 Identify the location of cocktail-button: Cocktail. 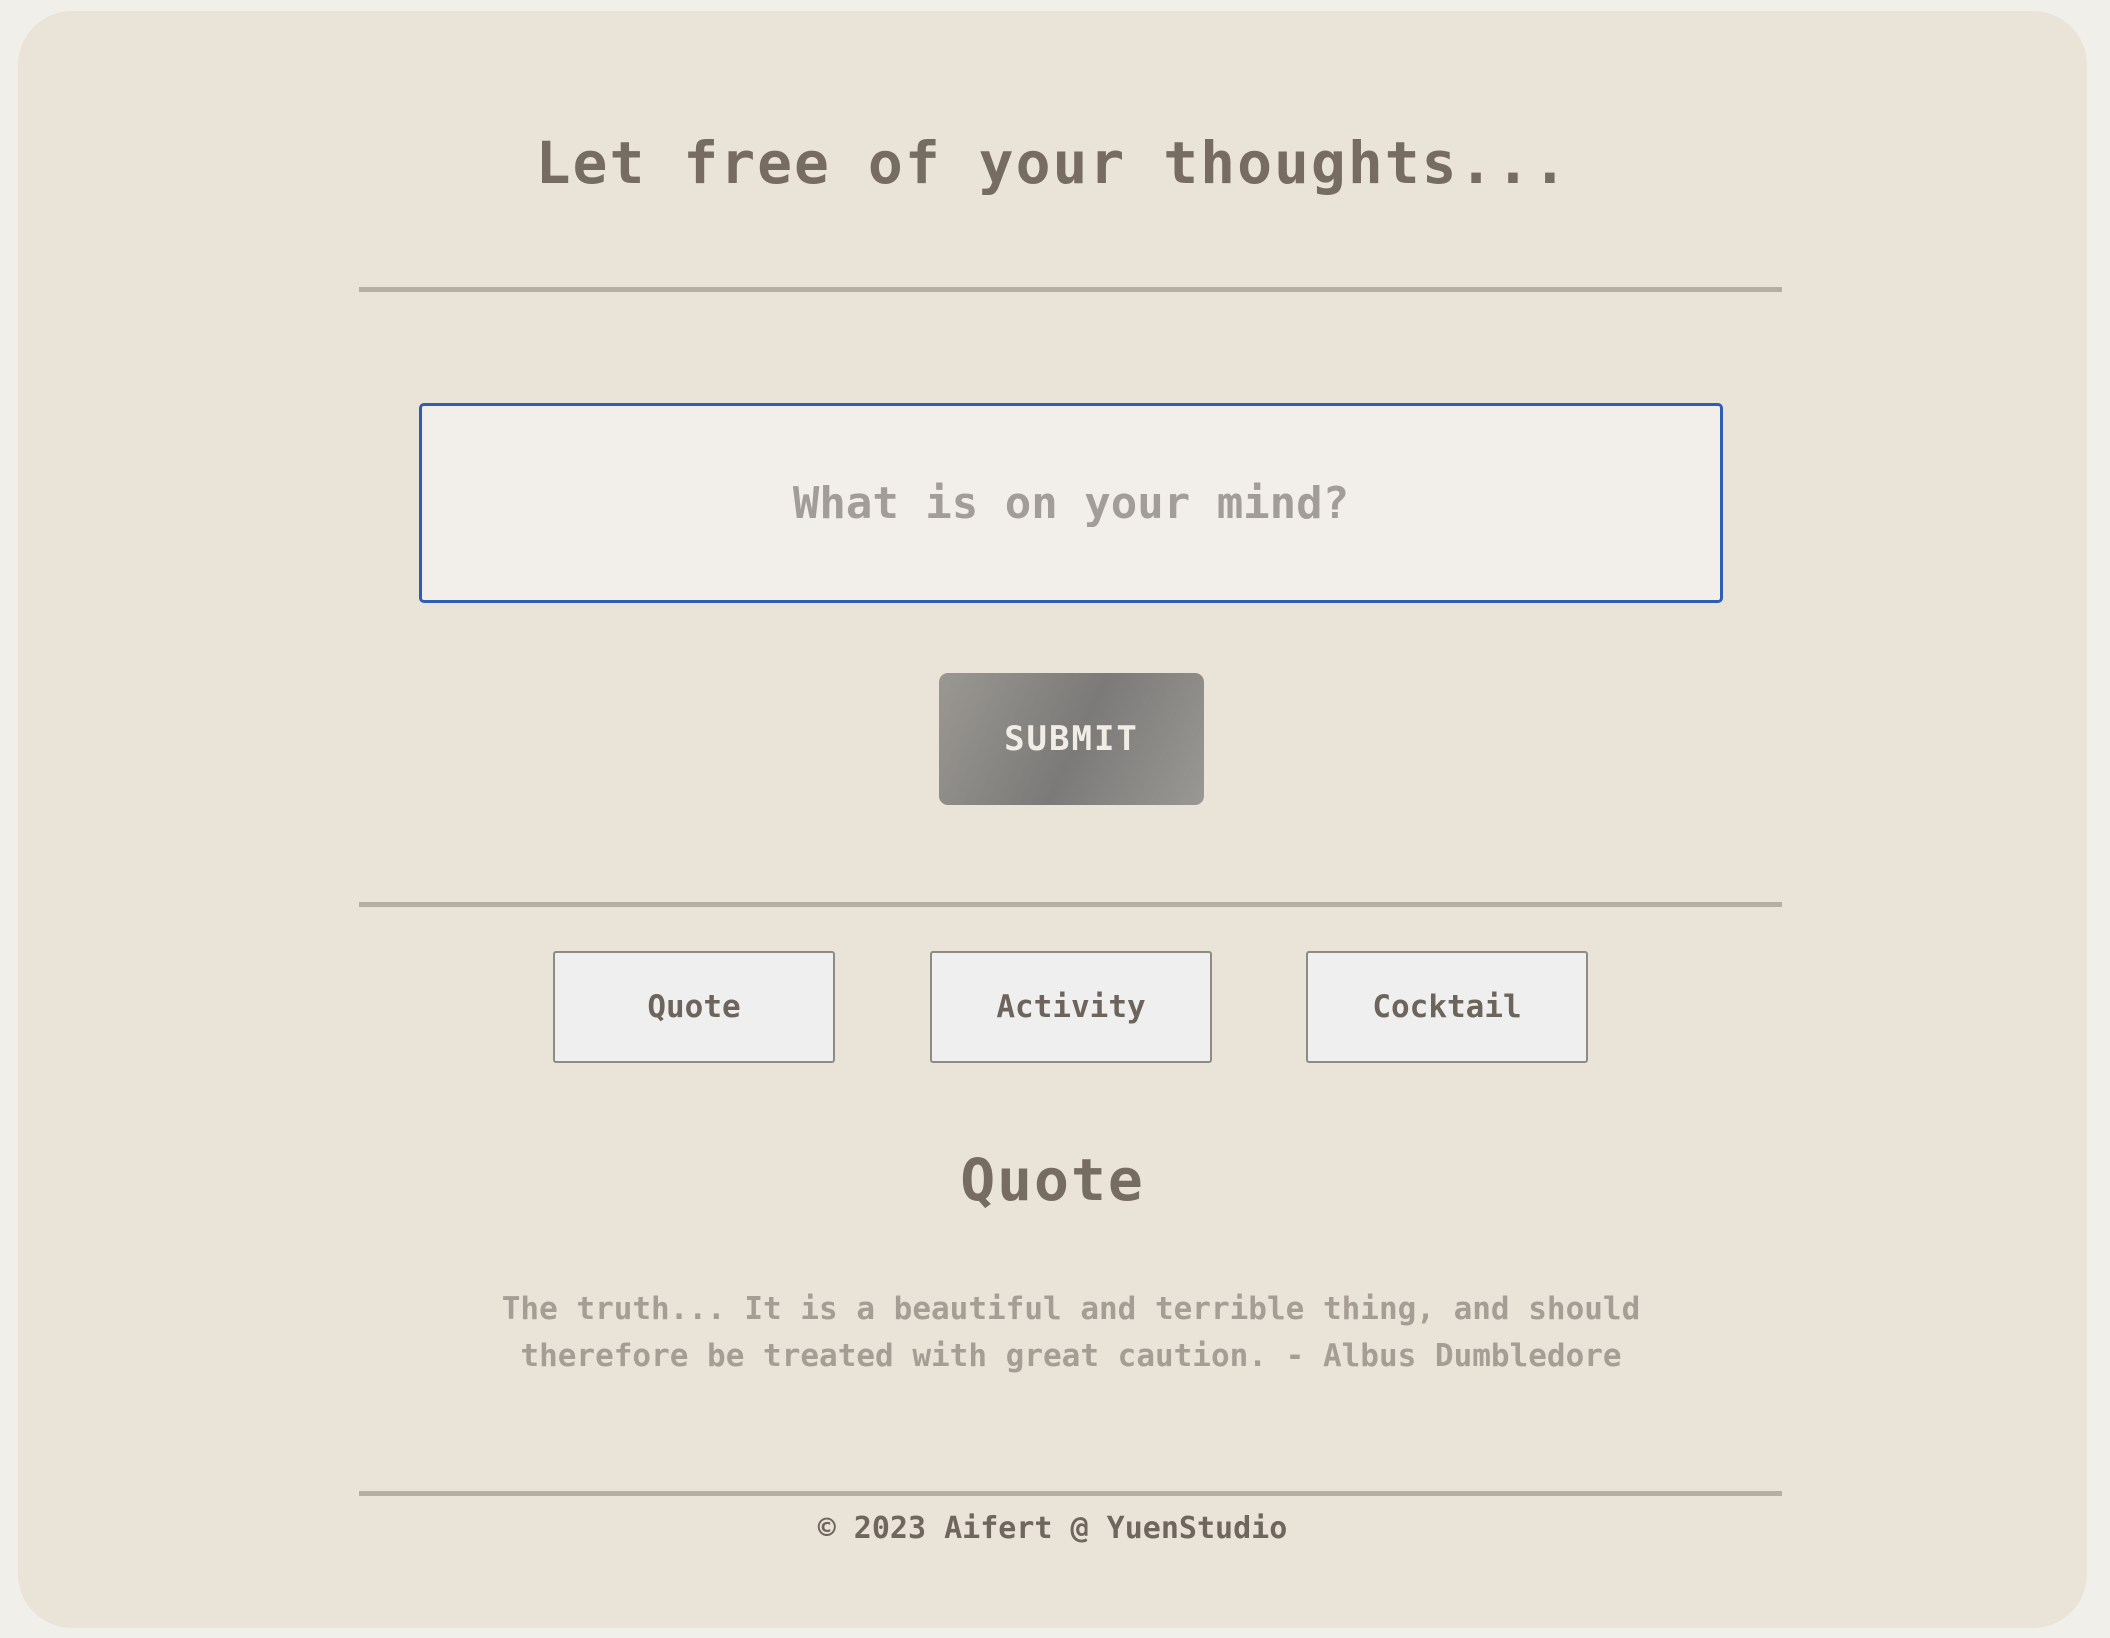
(1447, 1007).